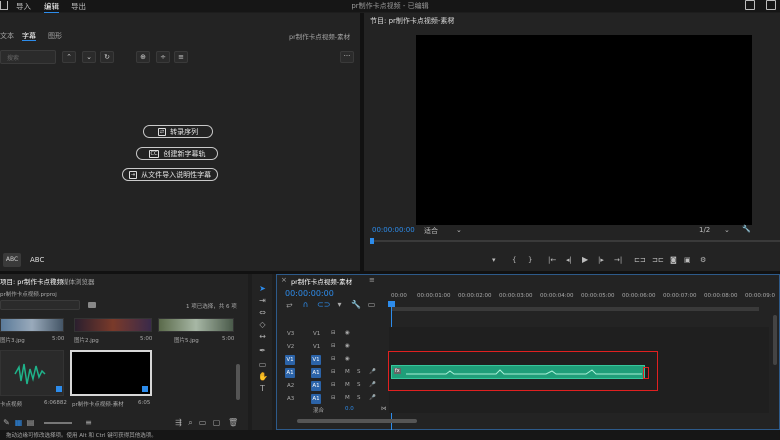 This screenshot has width=780, height=440. Describe the element at coordinates (431, 231) in the screenshot. I see `fit-select: 适合` at that location.